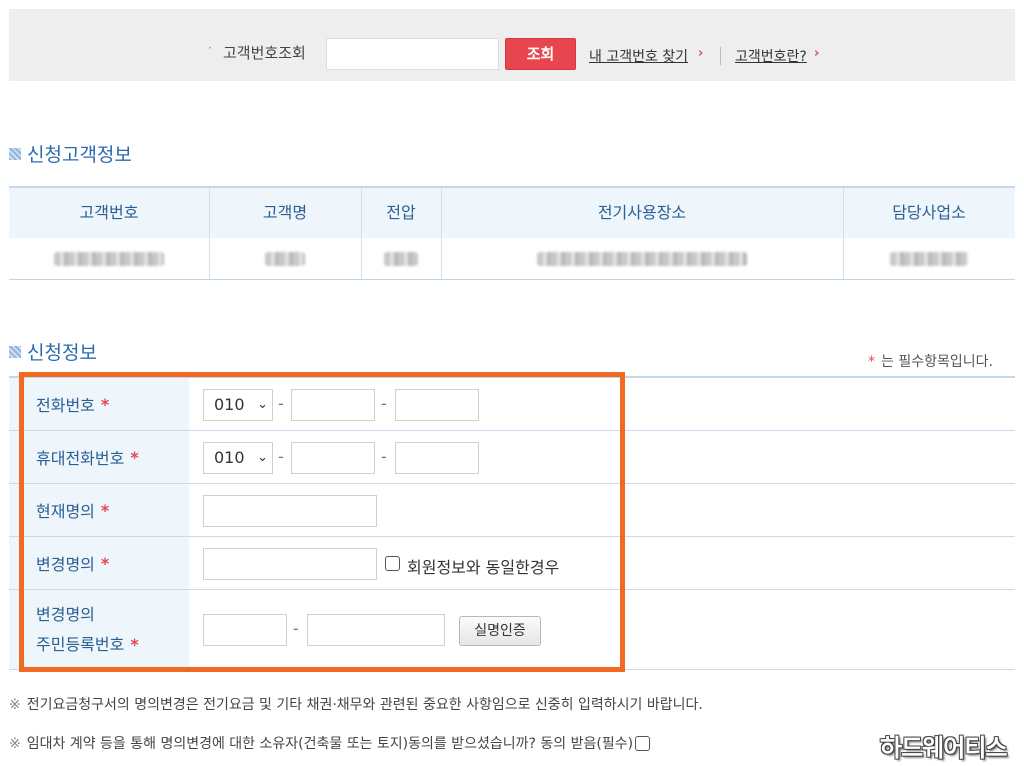 The height and width of the screenshot is (766, 1024). What do you see at coordinates (238, 458) in the screenshot?
I see `mobile-prefix-select: 010 ⌄` at bounding box center [238, 458].